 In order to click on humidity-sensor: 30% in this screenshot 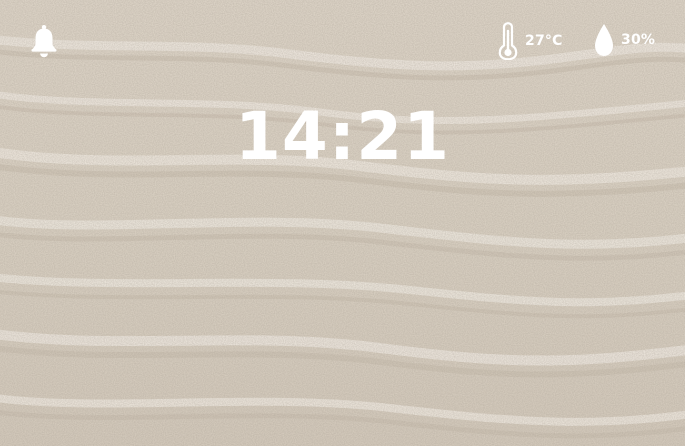, I will do `click(624, 40)`.